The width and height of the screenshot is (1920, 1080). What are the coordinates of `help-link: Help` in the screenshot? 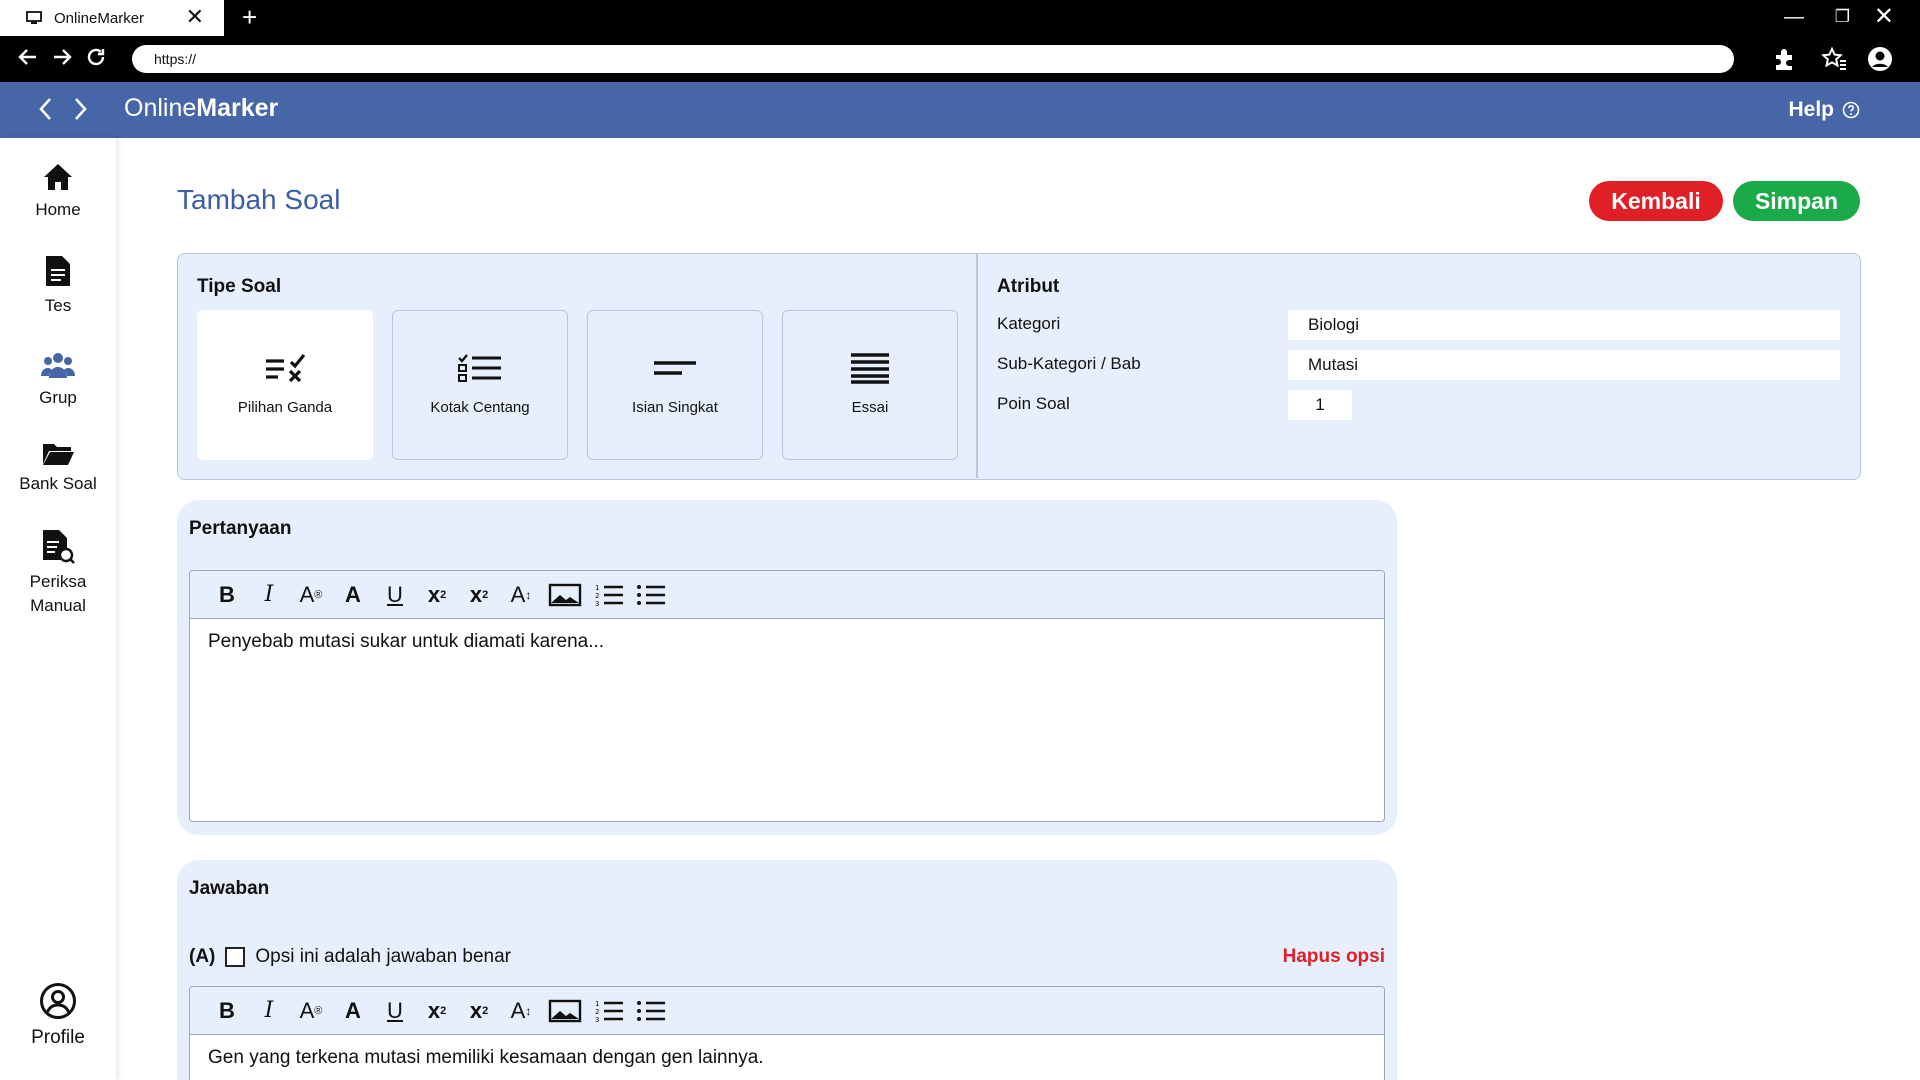 It's located at (1824, 110).